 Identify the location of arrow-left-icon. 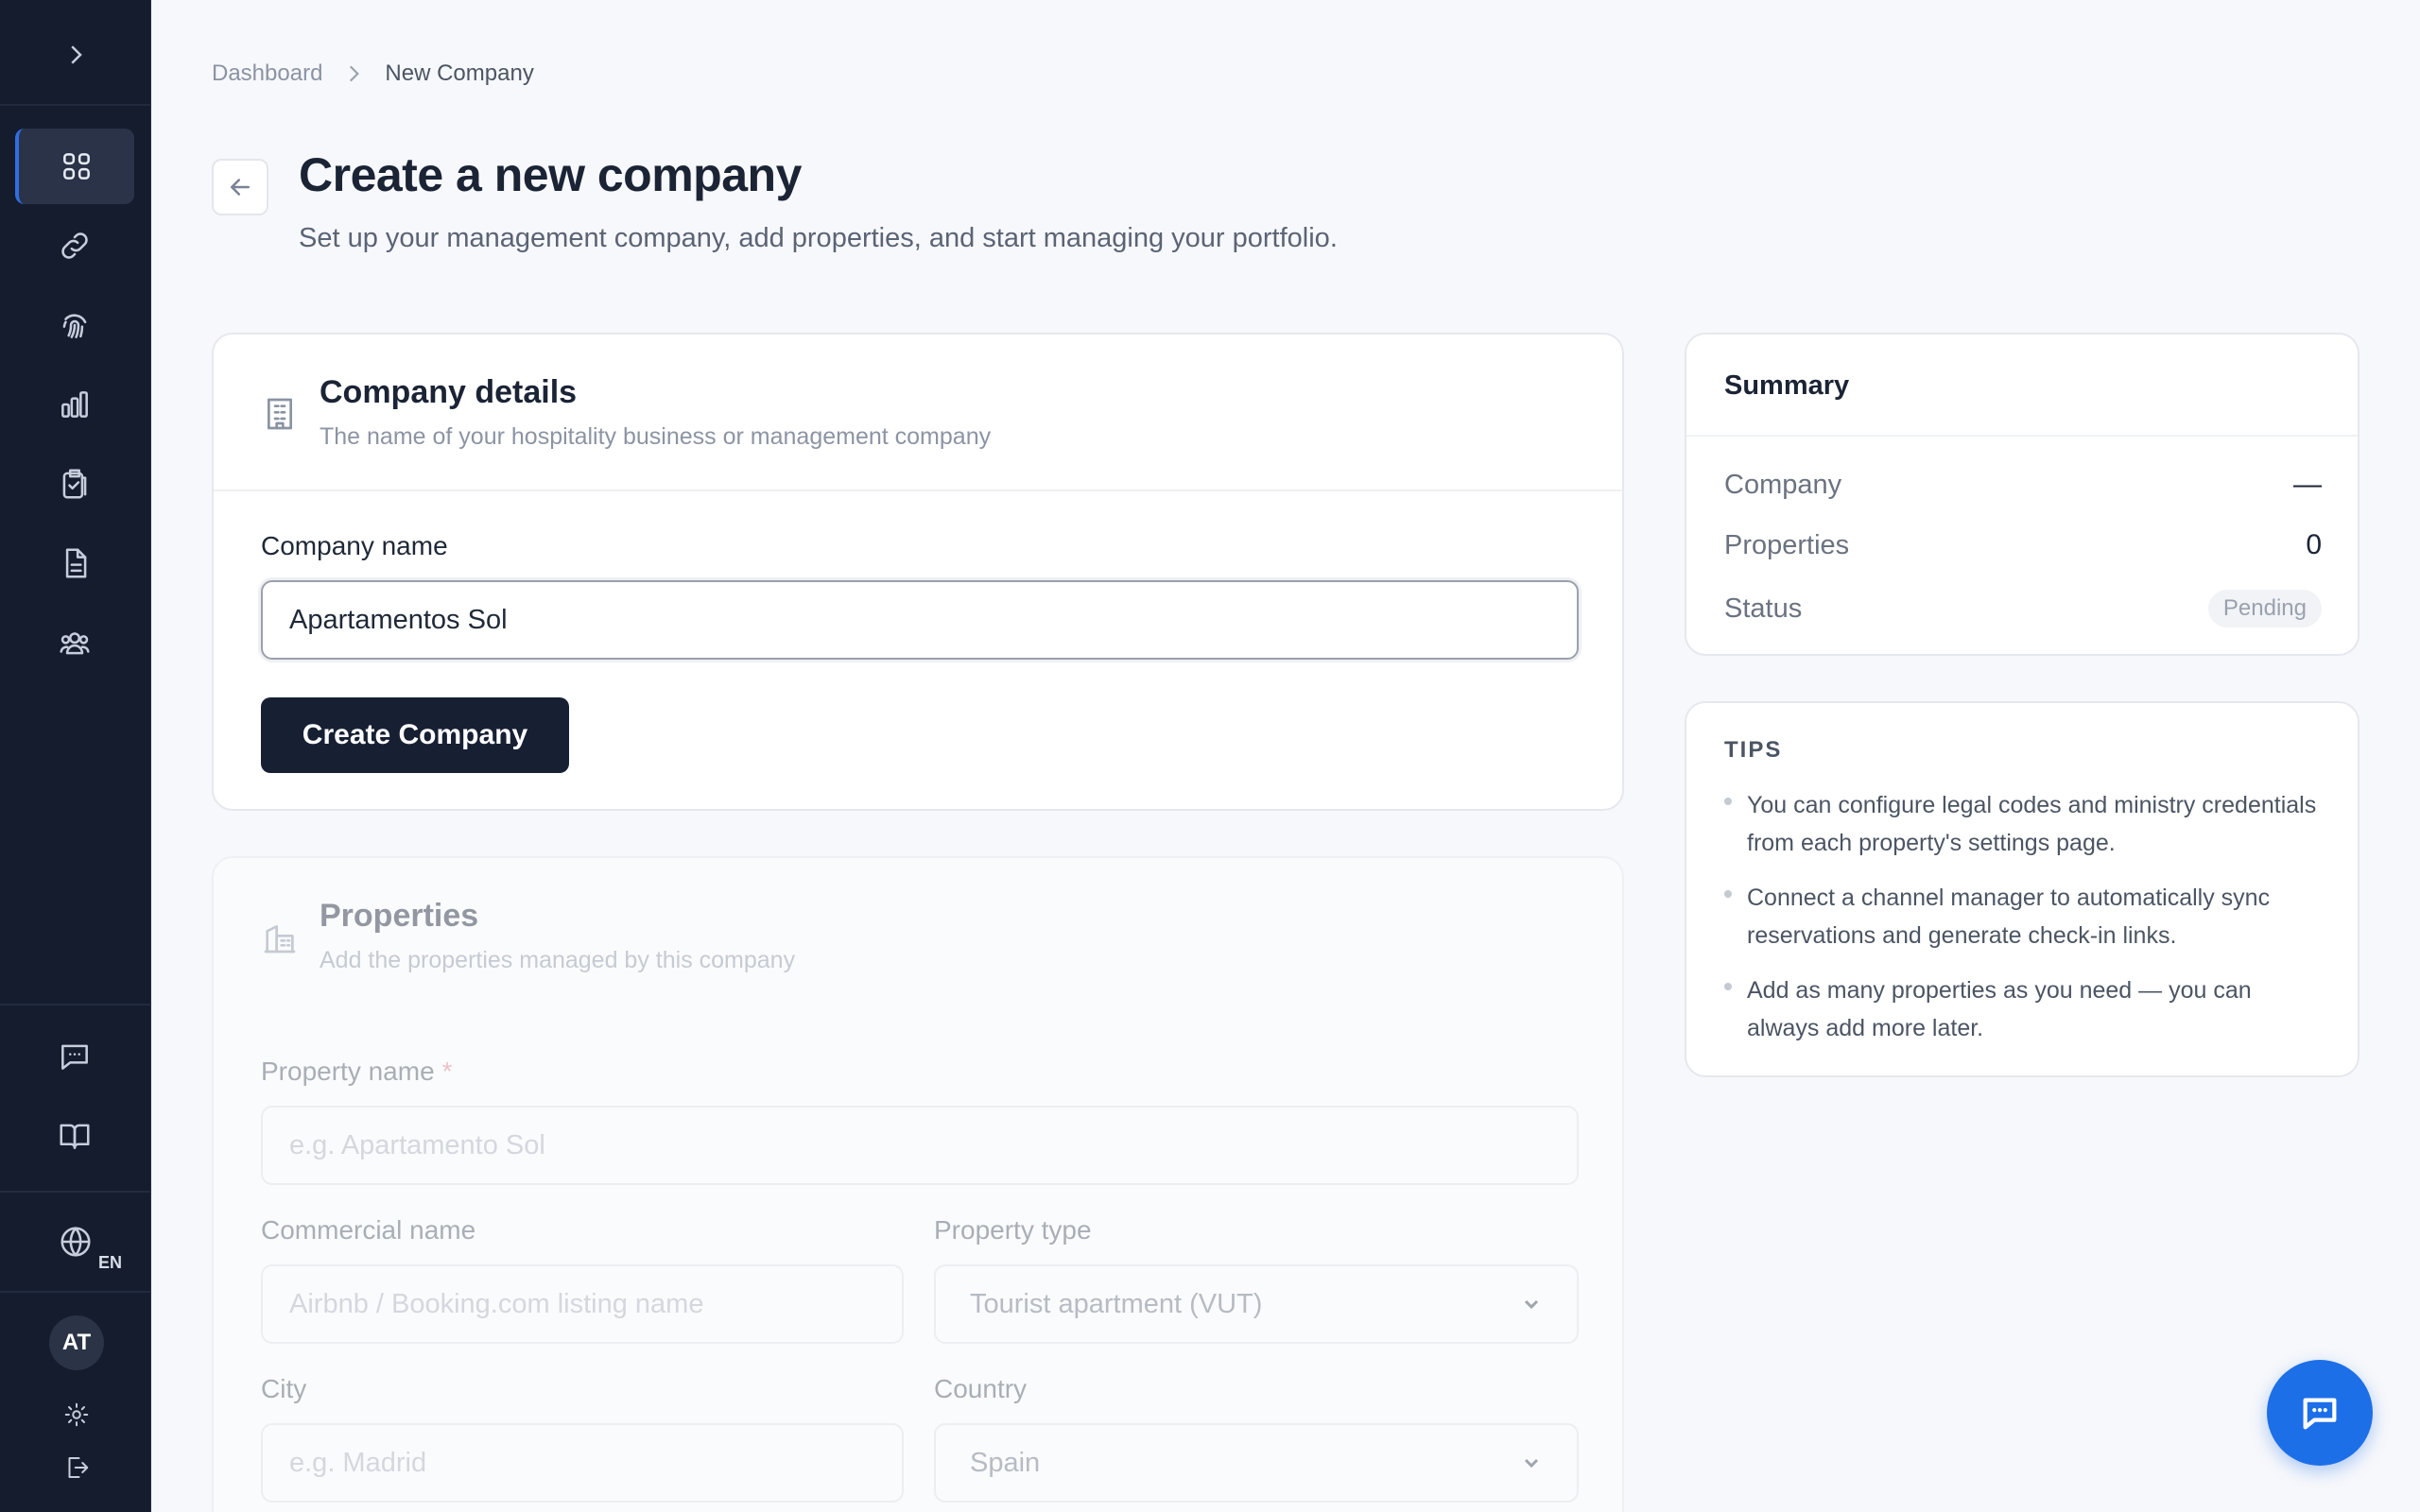
(241, 187).